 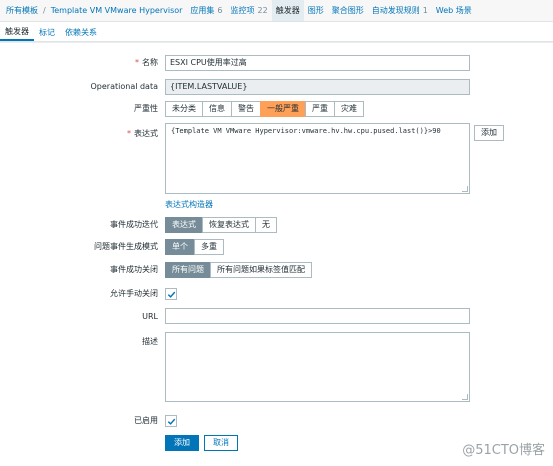 I want to click on tab-trigger: 触发器, so click(x=17, y=32).